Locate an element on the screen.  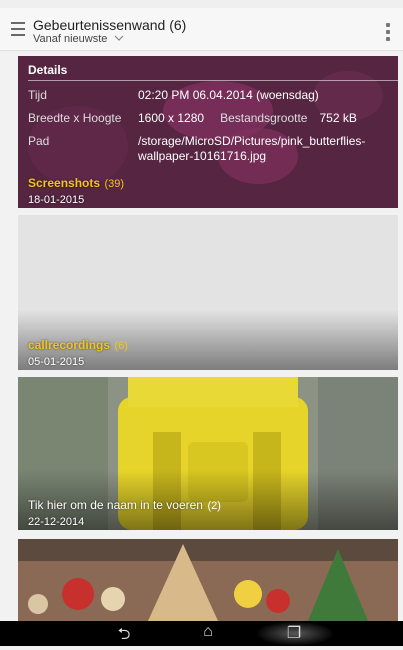
album-name: callrecordings is located at coordinates (69, 345).